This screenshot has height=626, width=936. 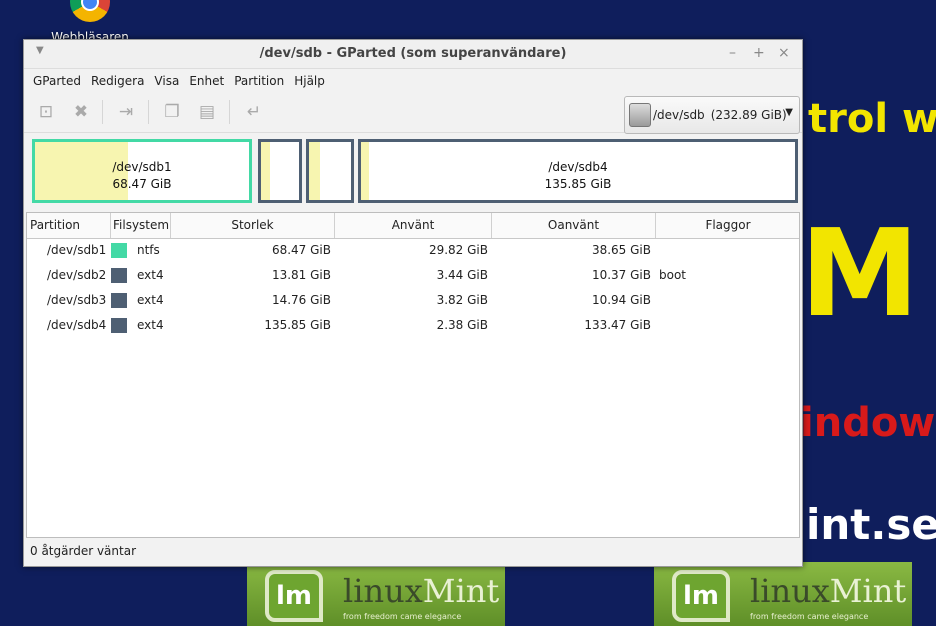 I want to click on hard-disk-icon, so click(x=640, y=115).